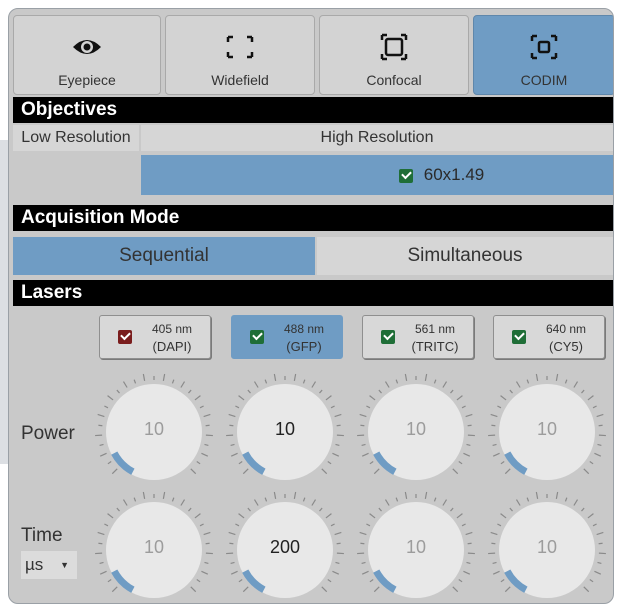 This screenshot has height=606, width=617. What do you see at coordinates (418, 337) in the screenshot?
I see `laser-561-button: 561 nm (TRITC)` at bounding box center [418, 337].